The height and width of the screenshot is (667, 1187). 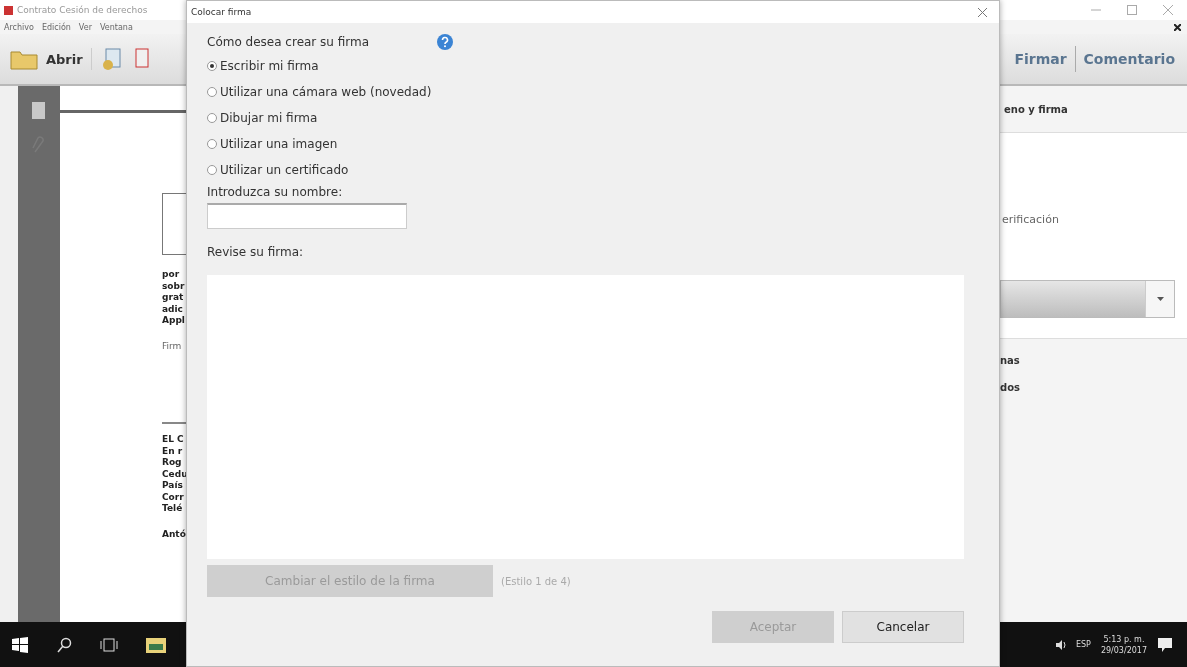 What do you see at coordinates (56, 27) in the screenshot?
I see `menu-item: Edición` at bounding box center [56, 27].